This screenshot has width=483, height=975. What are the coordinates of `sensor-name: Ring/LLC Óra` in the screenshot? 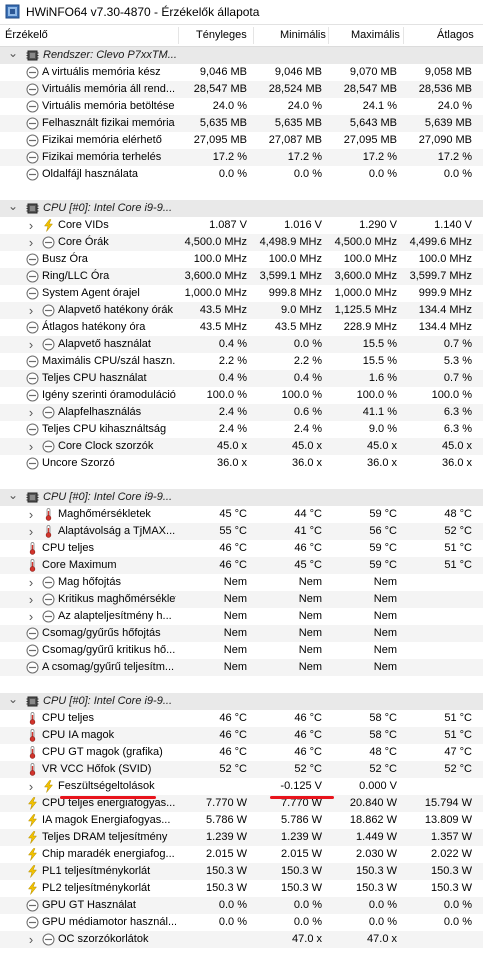 It's located at (76, 276).